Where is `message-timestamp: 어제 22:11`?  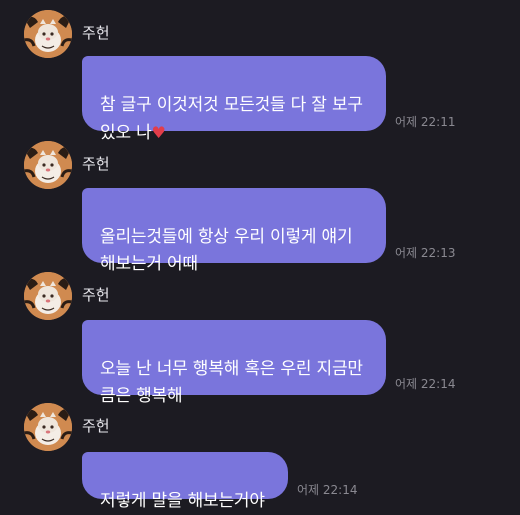 message-timestamp: 어제 22:11 is located at coordinates (425, 122).